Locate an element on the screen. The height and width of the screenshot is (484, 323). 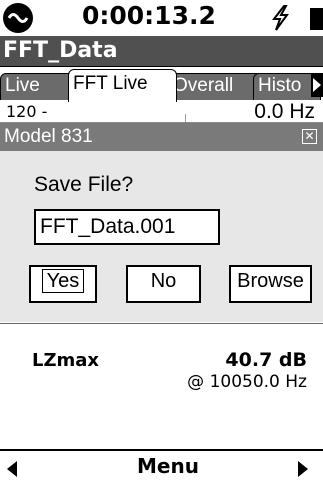
close-icon: ✕ is located at coordinates (309, 136).